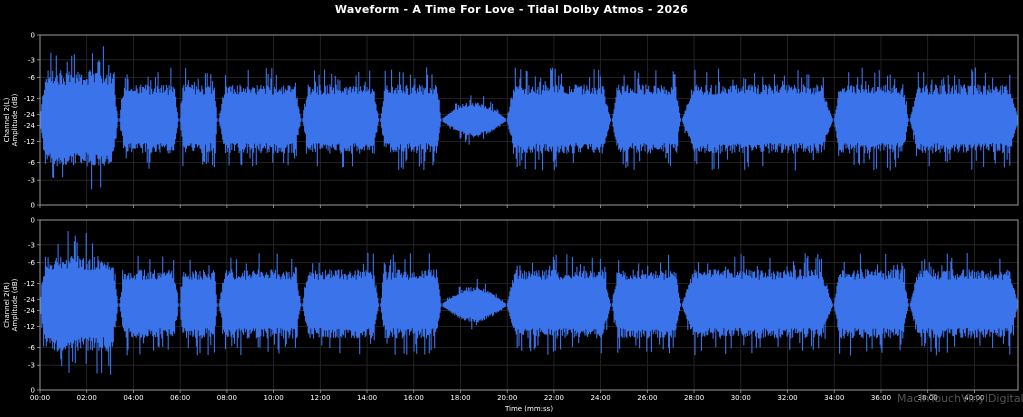 The height and width of the screenshot is (417, 1023). What do you see at coordinates (40, 398) in the screenshot?
I see `x-tick-label: 00:00` at bounding box center [40, 398].